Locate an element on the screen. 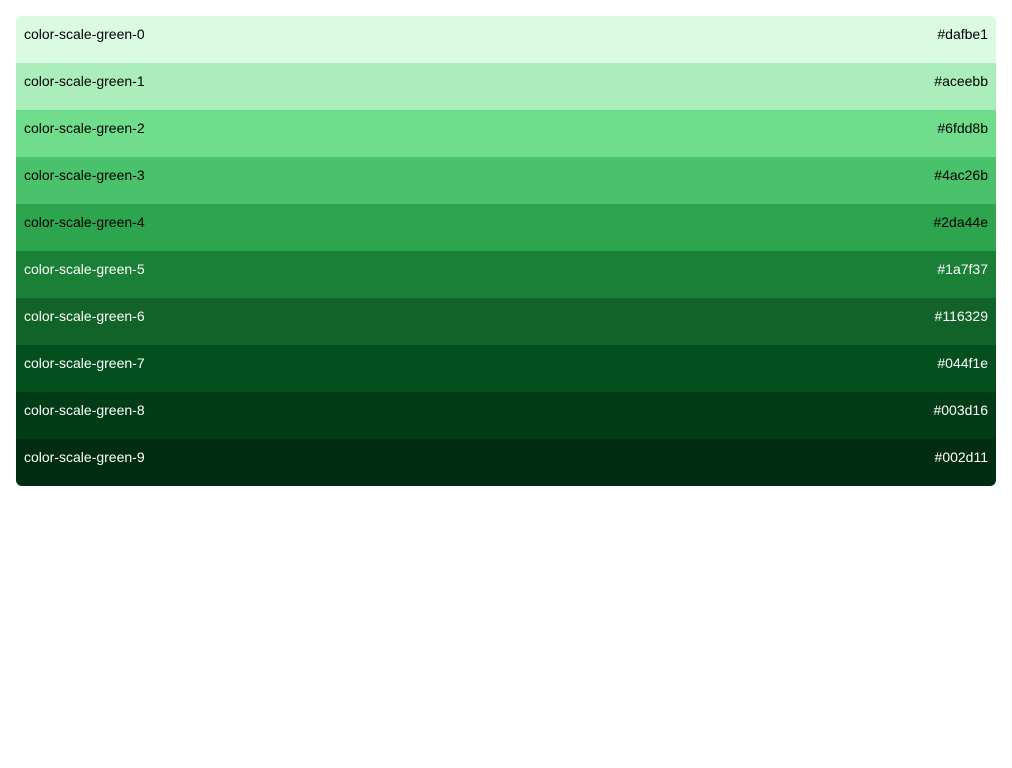 This screenshot has height=768, width=1012. swatch-name: color-scale-green-2 is located at coordinates (84, 128).